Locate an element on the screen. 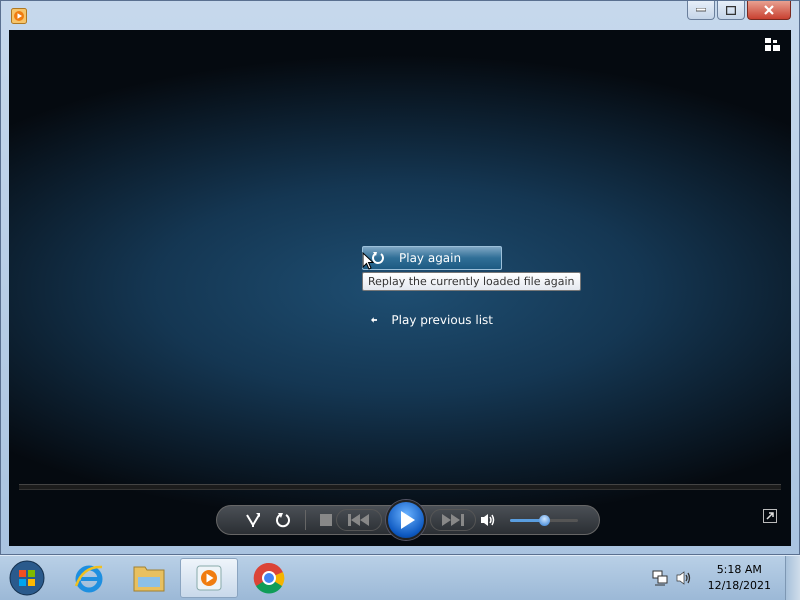 The image size is (800, 600). switch-view-icon is located at coordinates (773, 45).